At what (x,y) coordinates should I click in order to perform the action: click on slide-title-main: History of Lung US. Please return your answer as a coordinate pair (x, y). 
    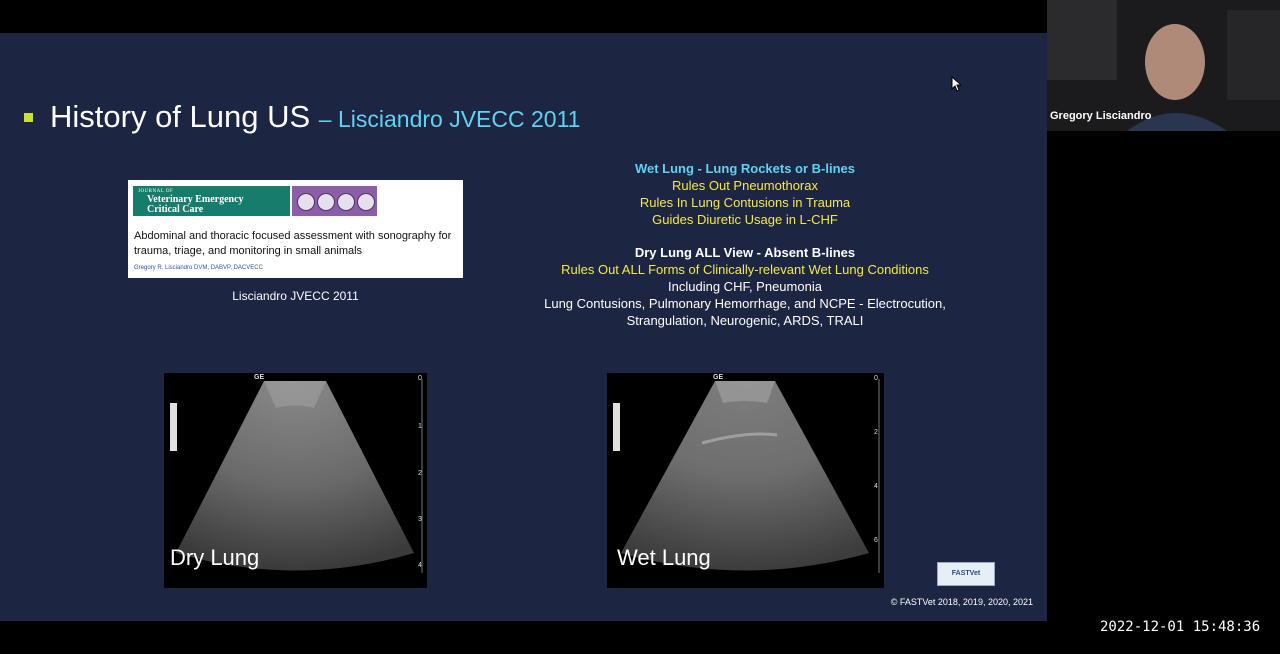
    Looking at the image, I should click on (180, 116).